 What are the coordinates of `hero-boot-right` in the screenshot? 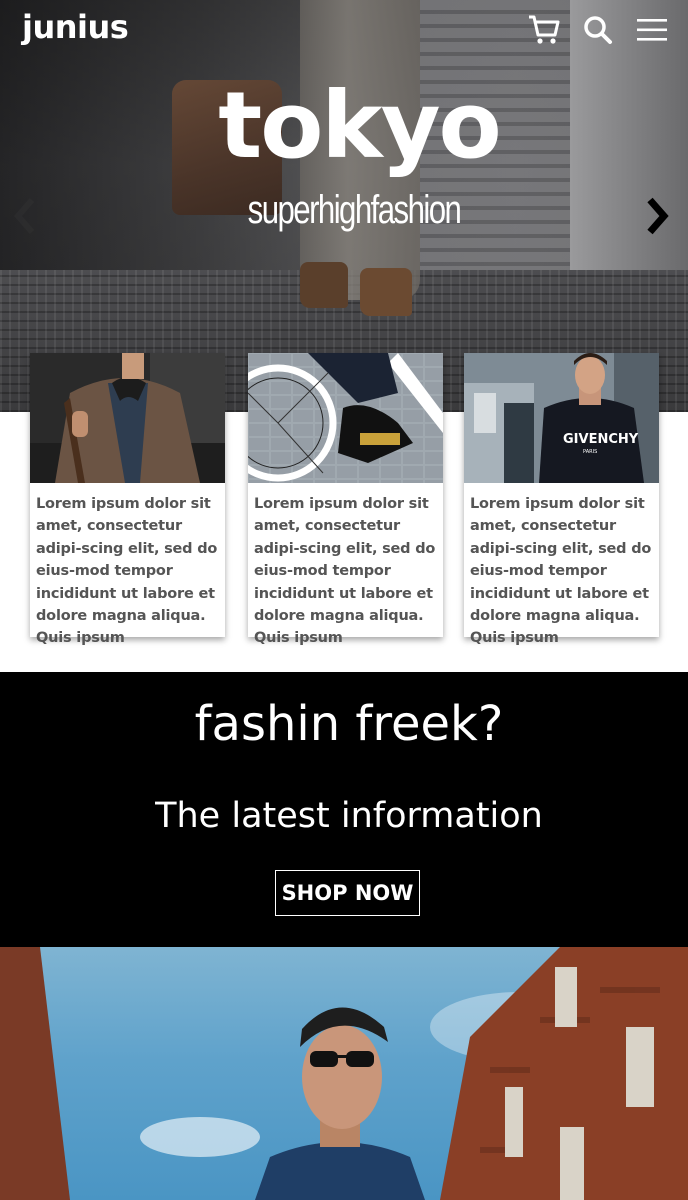 It's located at (386, 292).